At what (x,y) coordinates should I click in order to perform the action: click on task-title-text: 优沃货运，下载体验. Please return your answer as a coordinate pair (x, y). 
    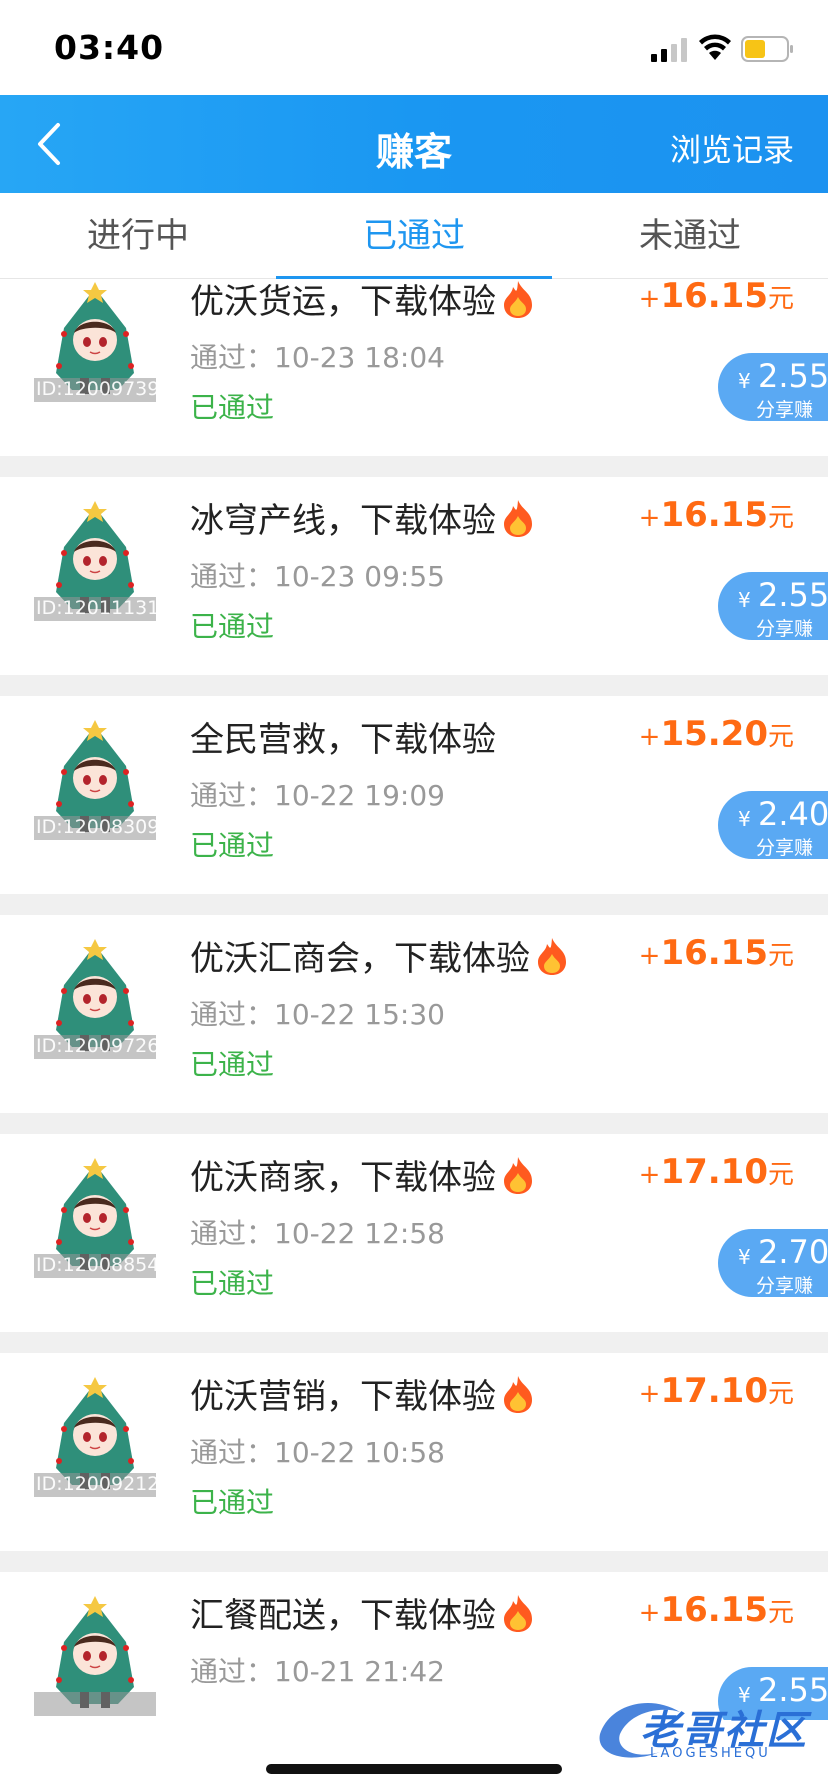
    Looking at the image, I should click on (343, 302).